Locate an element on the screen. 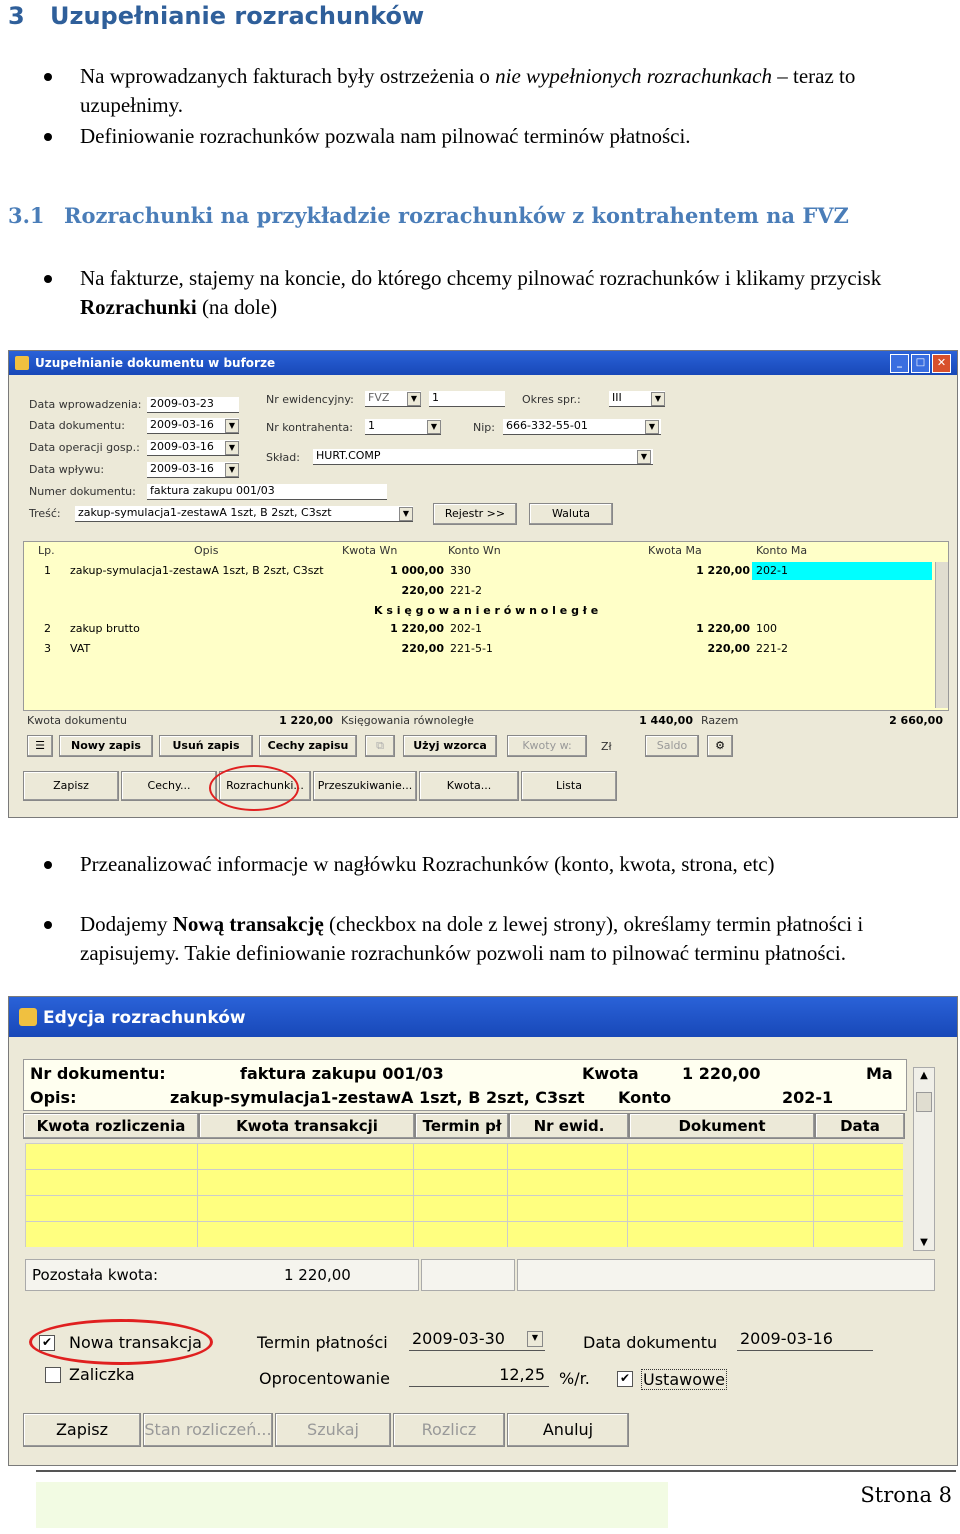 The height and width of the screenshot is (1534, 960). rejestr-button: Rejestr >> is located at coordinates (475, 514).